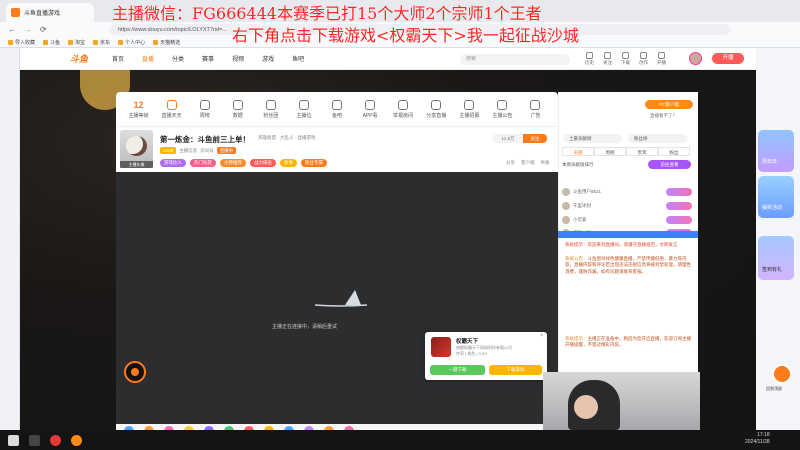 This screenshot has width=800, height=450. Describe the element at coordinates (238, 58) in the screenshot. I see `nav-video: 视频` at that location.